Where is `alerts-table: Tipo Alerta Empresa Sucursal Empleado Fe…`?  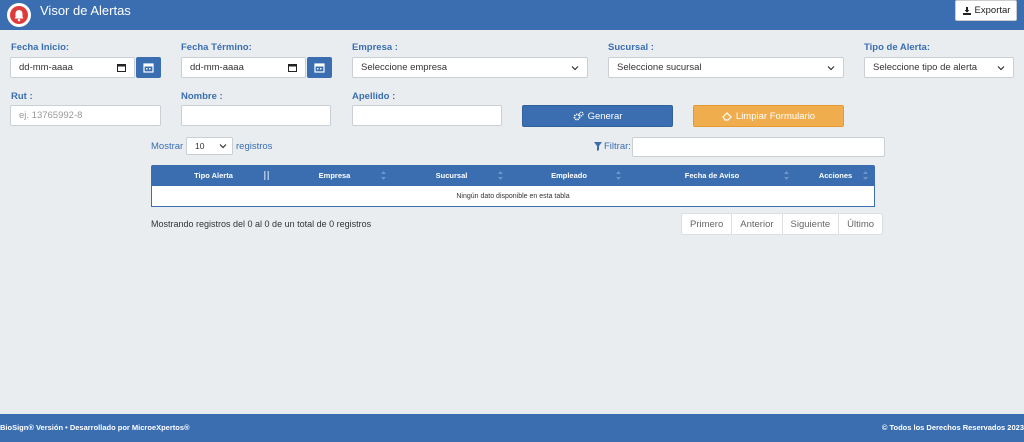 alerts-table: Tipo Alerta Empresa Sucursal Empleado Fe… is located at coordinates (513, 186).